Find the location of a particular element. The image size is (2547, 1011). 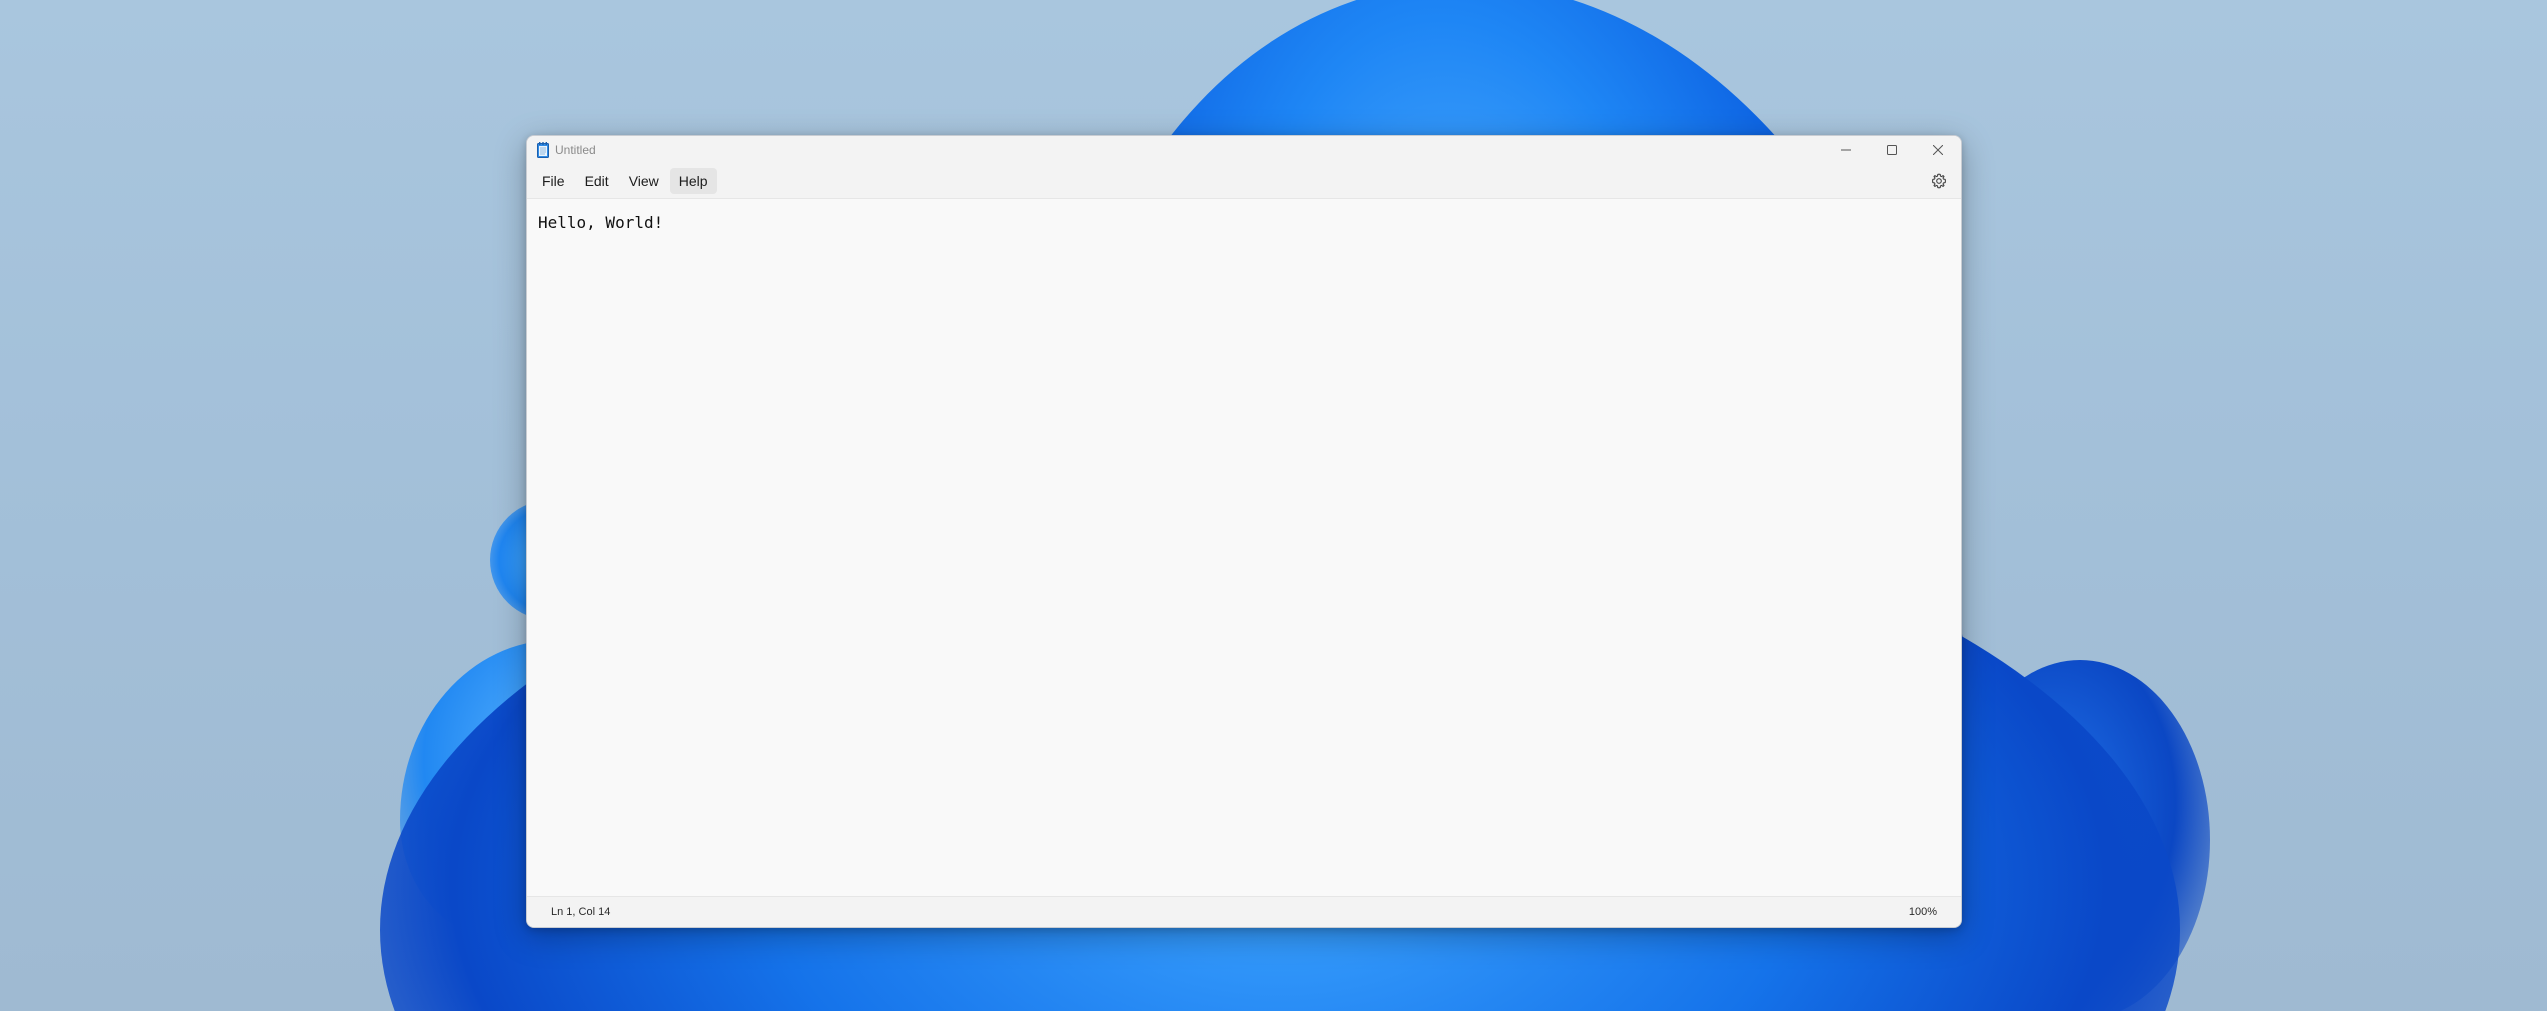

close-icon is located at coordinates (1938, 150).